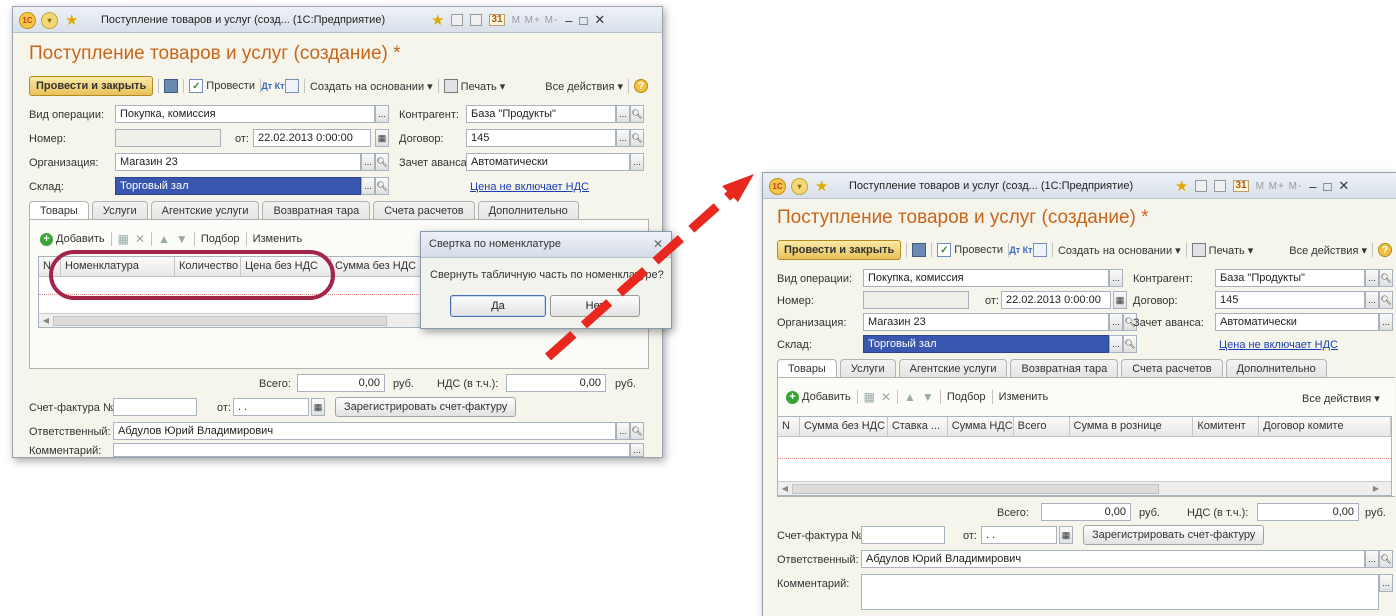  Describe the element at coordinates (1084, 451) in the screenshot. I see `table-row` at that location.